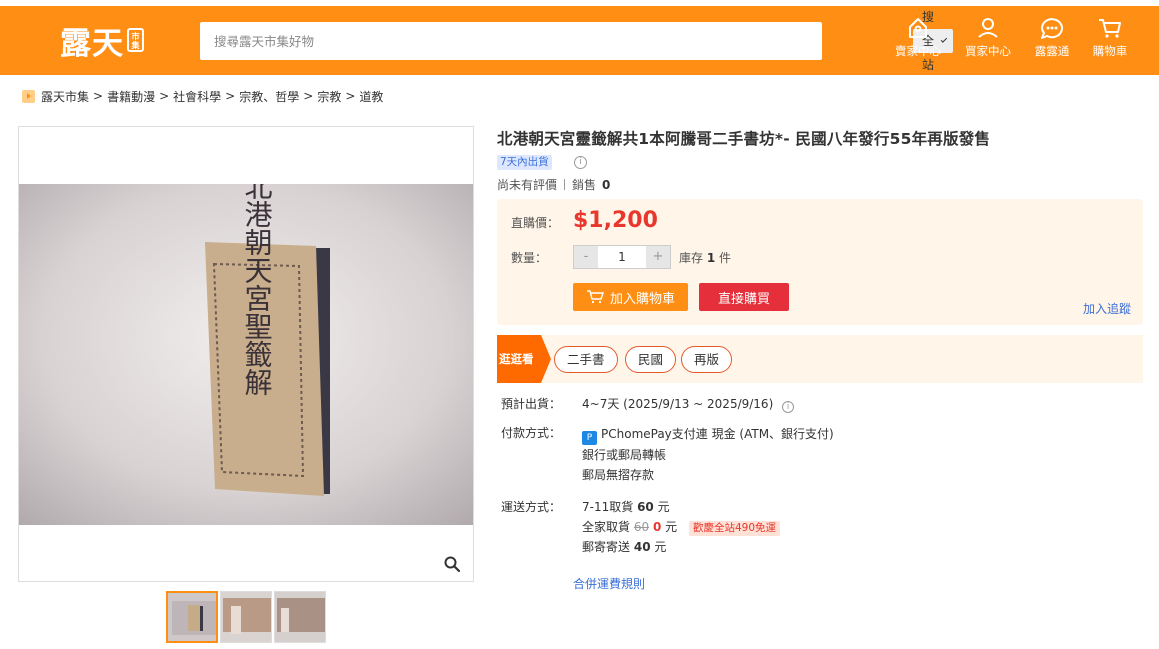 The height and width of the screenshot is (649, 1159). What do you see at coordinates (918, 28) in the screenshot?
I see `store-icon` at bounding box center [918, 28].